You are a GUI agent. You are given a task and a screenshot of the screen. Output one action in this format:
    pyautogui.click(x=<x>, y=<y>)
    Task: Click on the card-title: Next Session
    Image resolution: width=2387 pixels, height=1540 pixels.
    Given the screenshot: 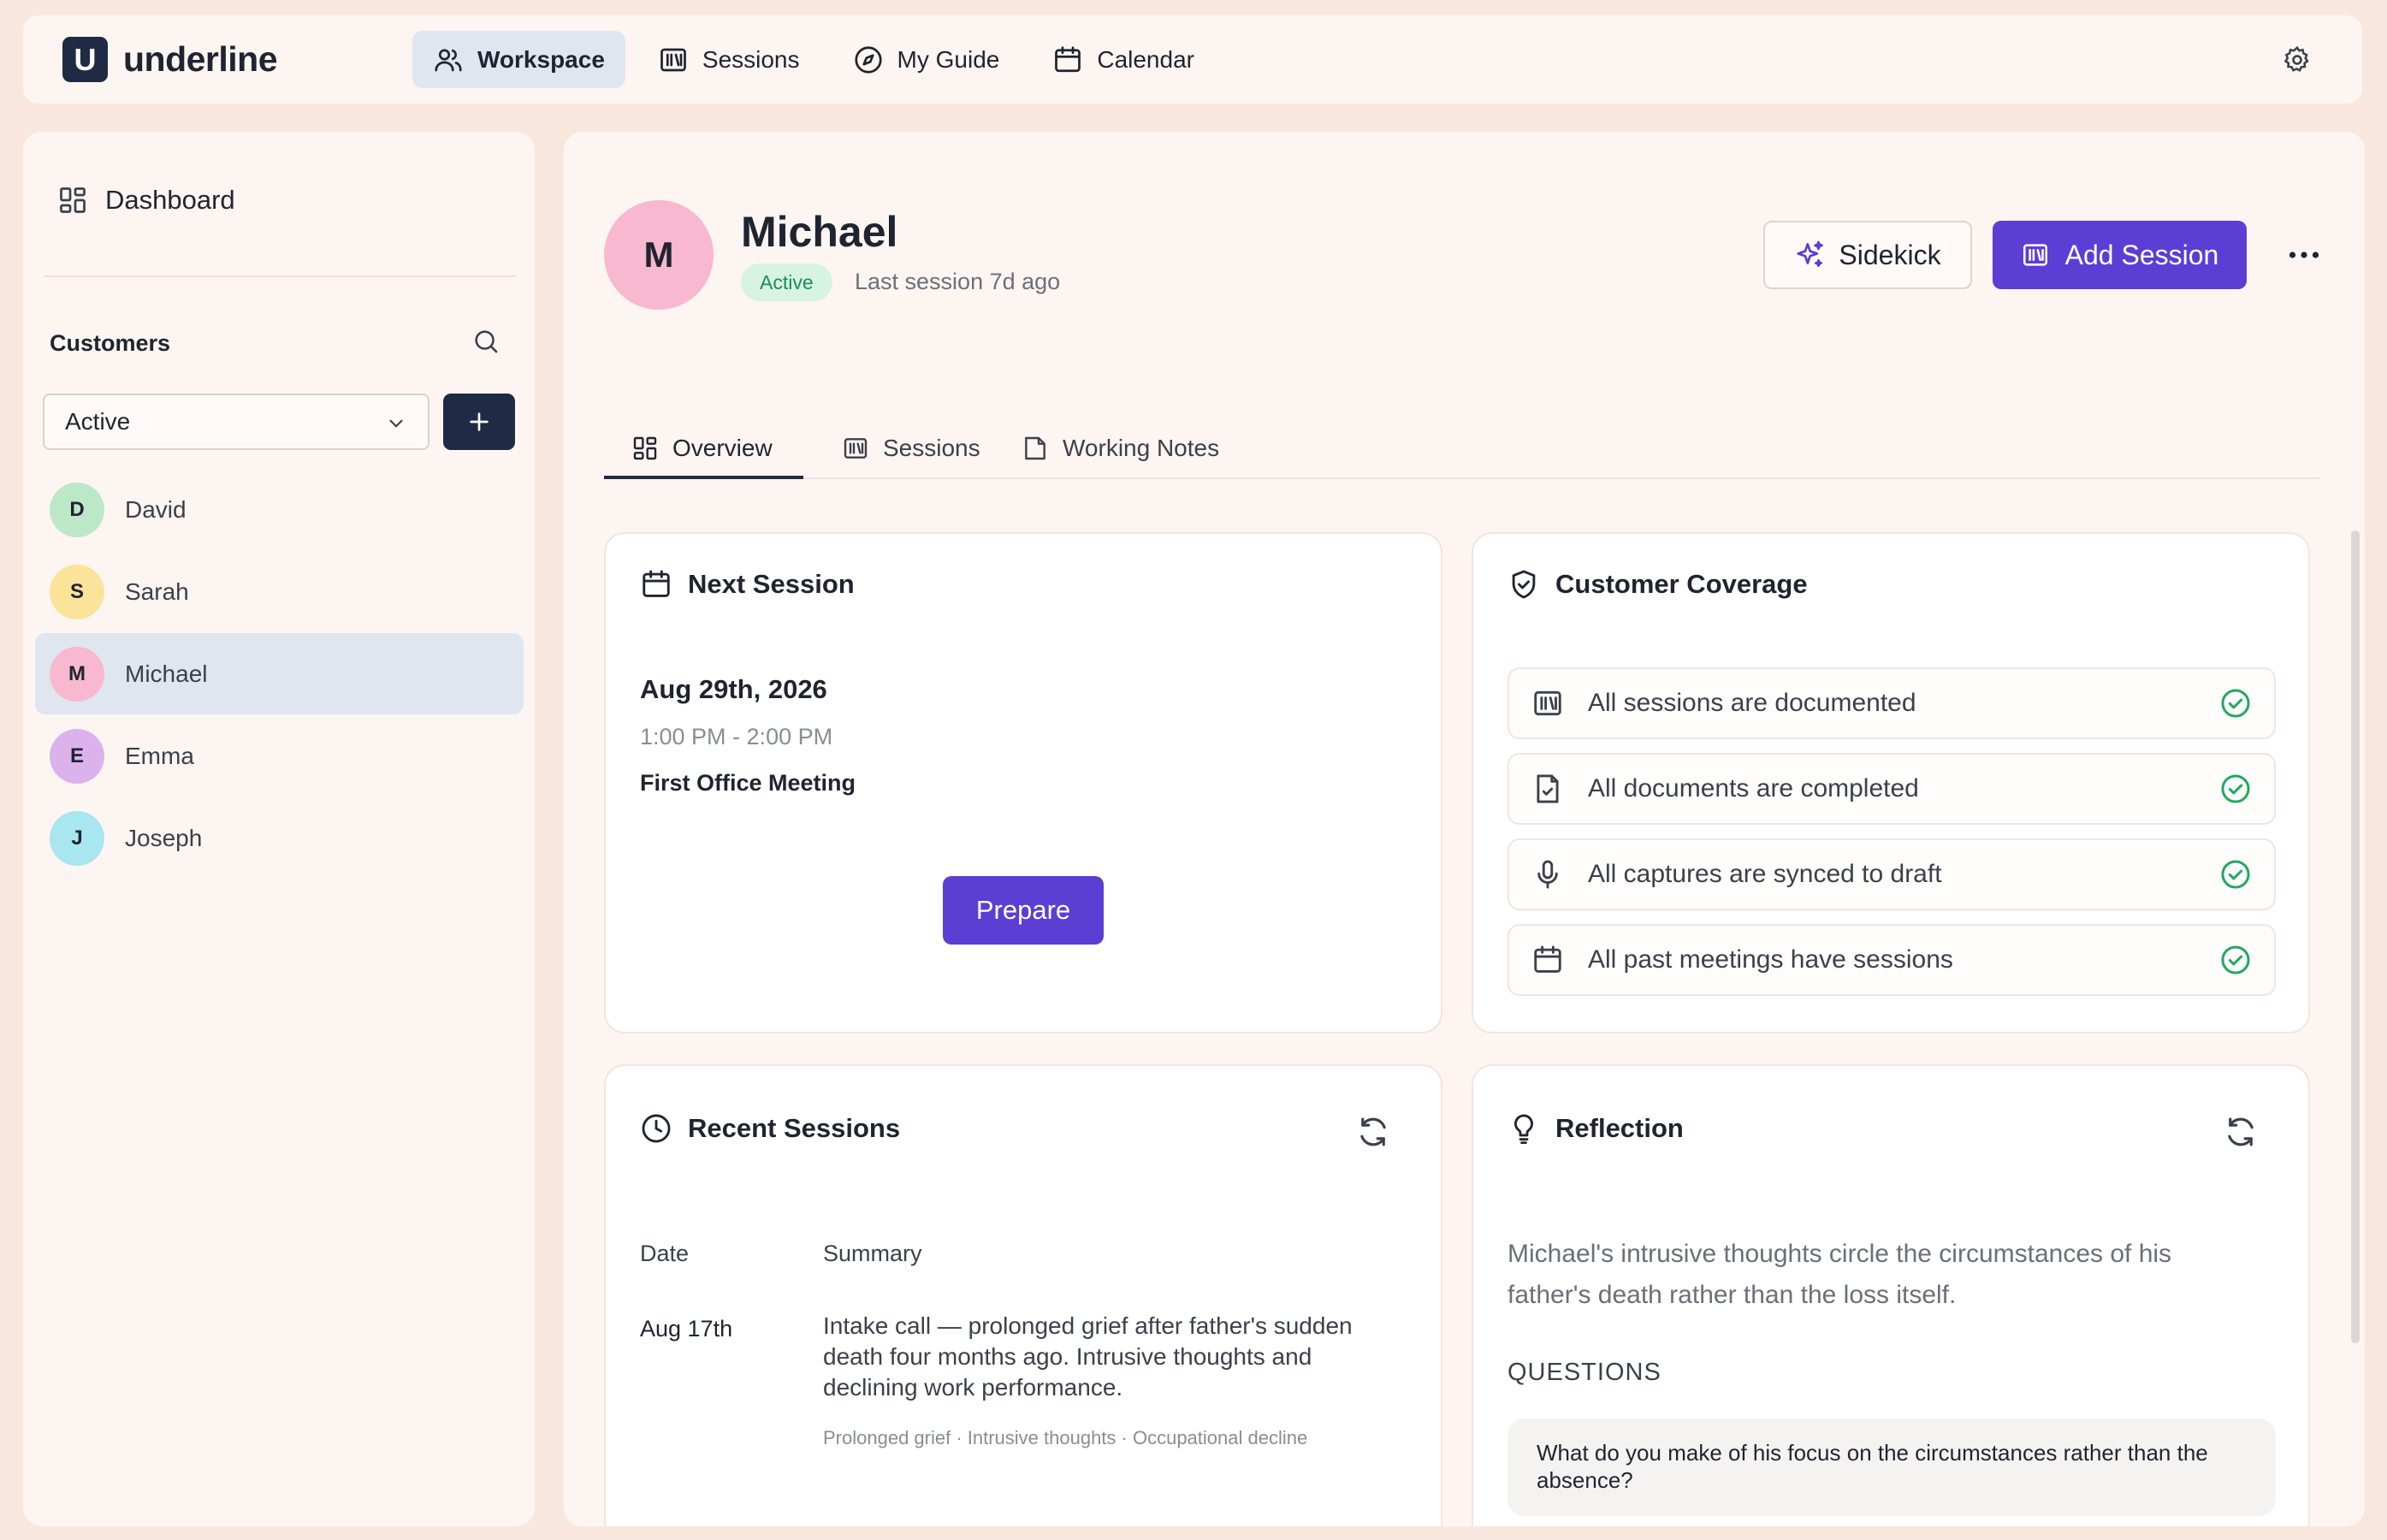 What is the action you would take?
    pyautogui.click(x=747, y=584)
    